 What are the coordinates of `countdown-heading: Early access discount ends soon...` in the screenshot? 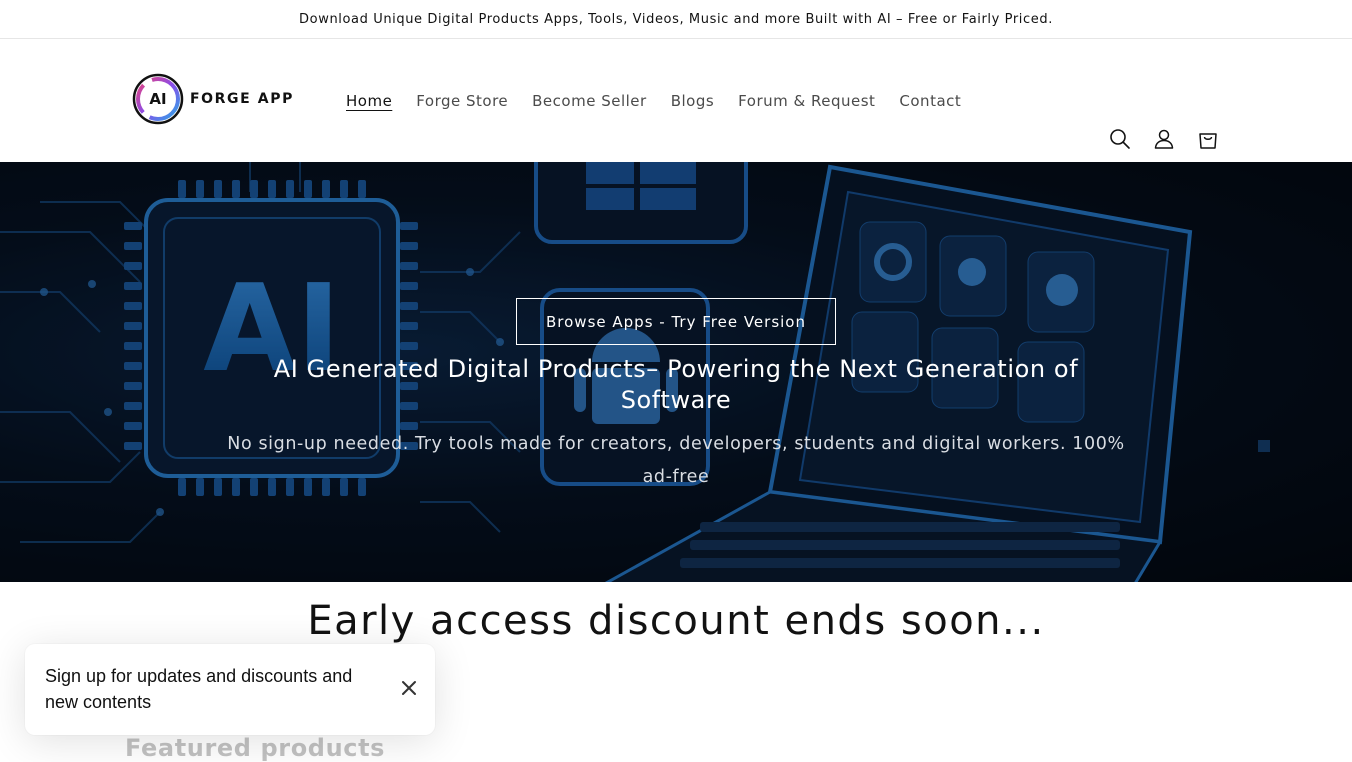 It's located at (676, 621).